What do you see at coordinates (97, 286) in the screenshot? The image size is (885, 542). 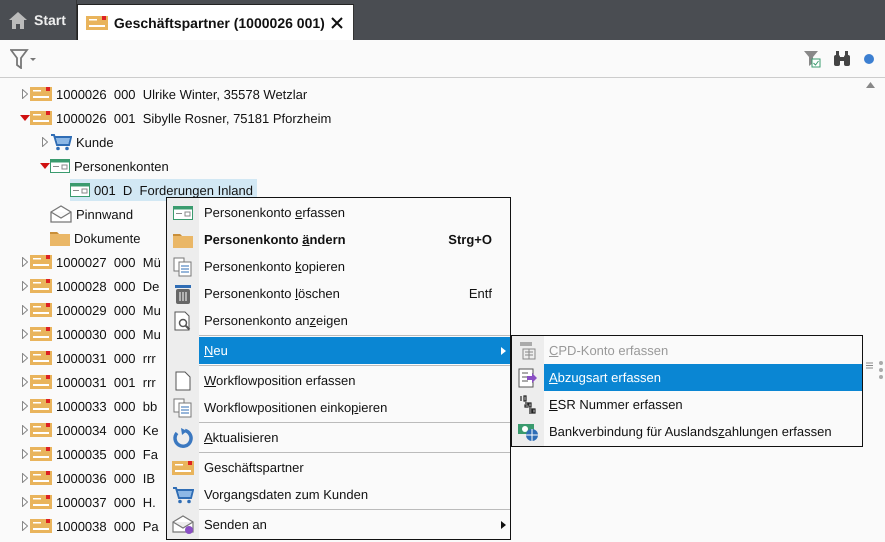 I see `tree-item: 1000028 000 De` at bounding box center [97, 286].